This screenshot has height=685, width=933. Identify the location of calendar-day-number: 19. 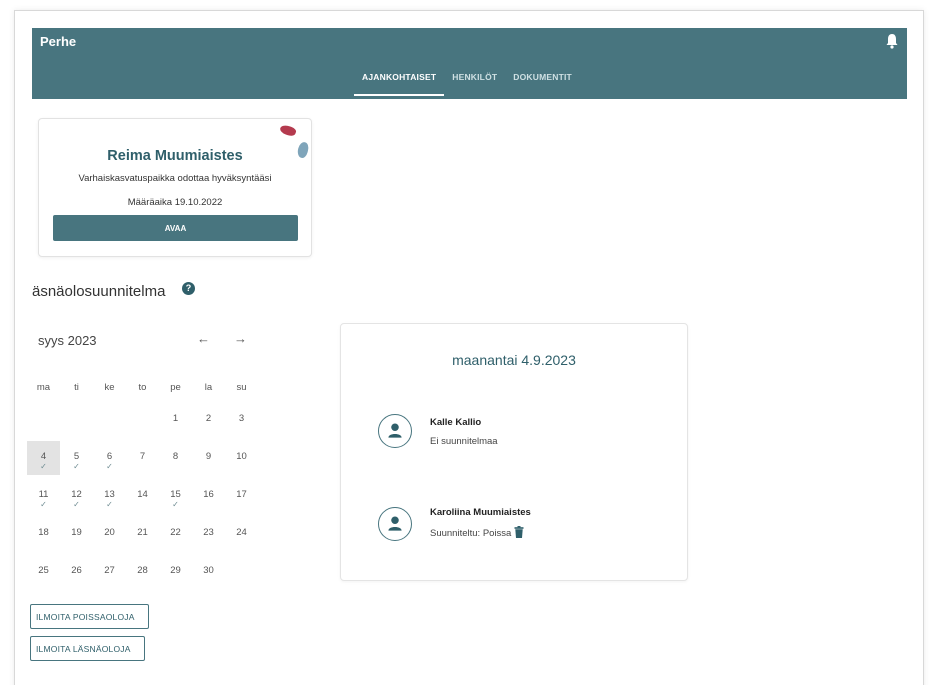
(76, 532).